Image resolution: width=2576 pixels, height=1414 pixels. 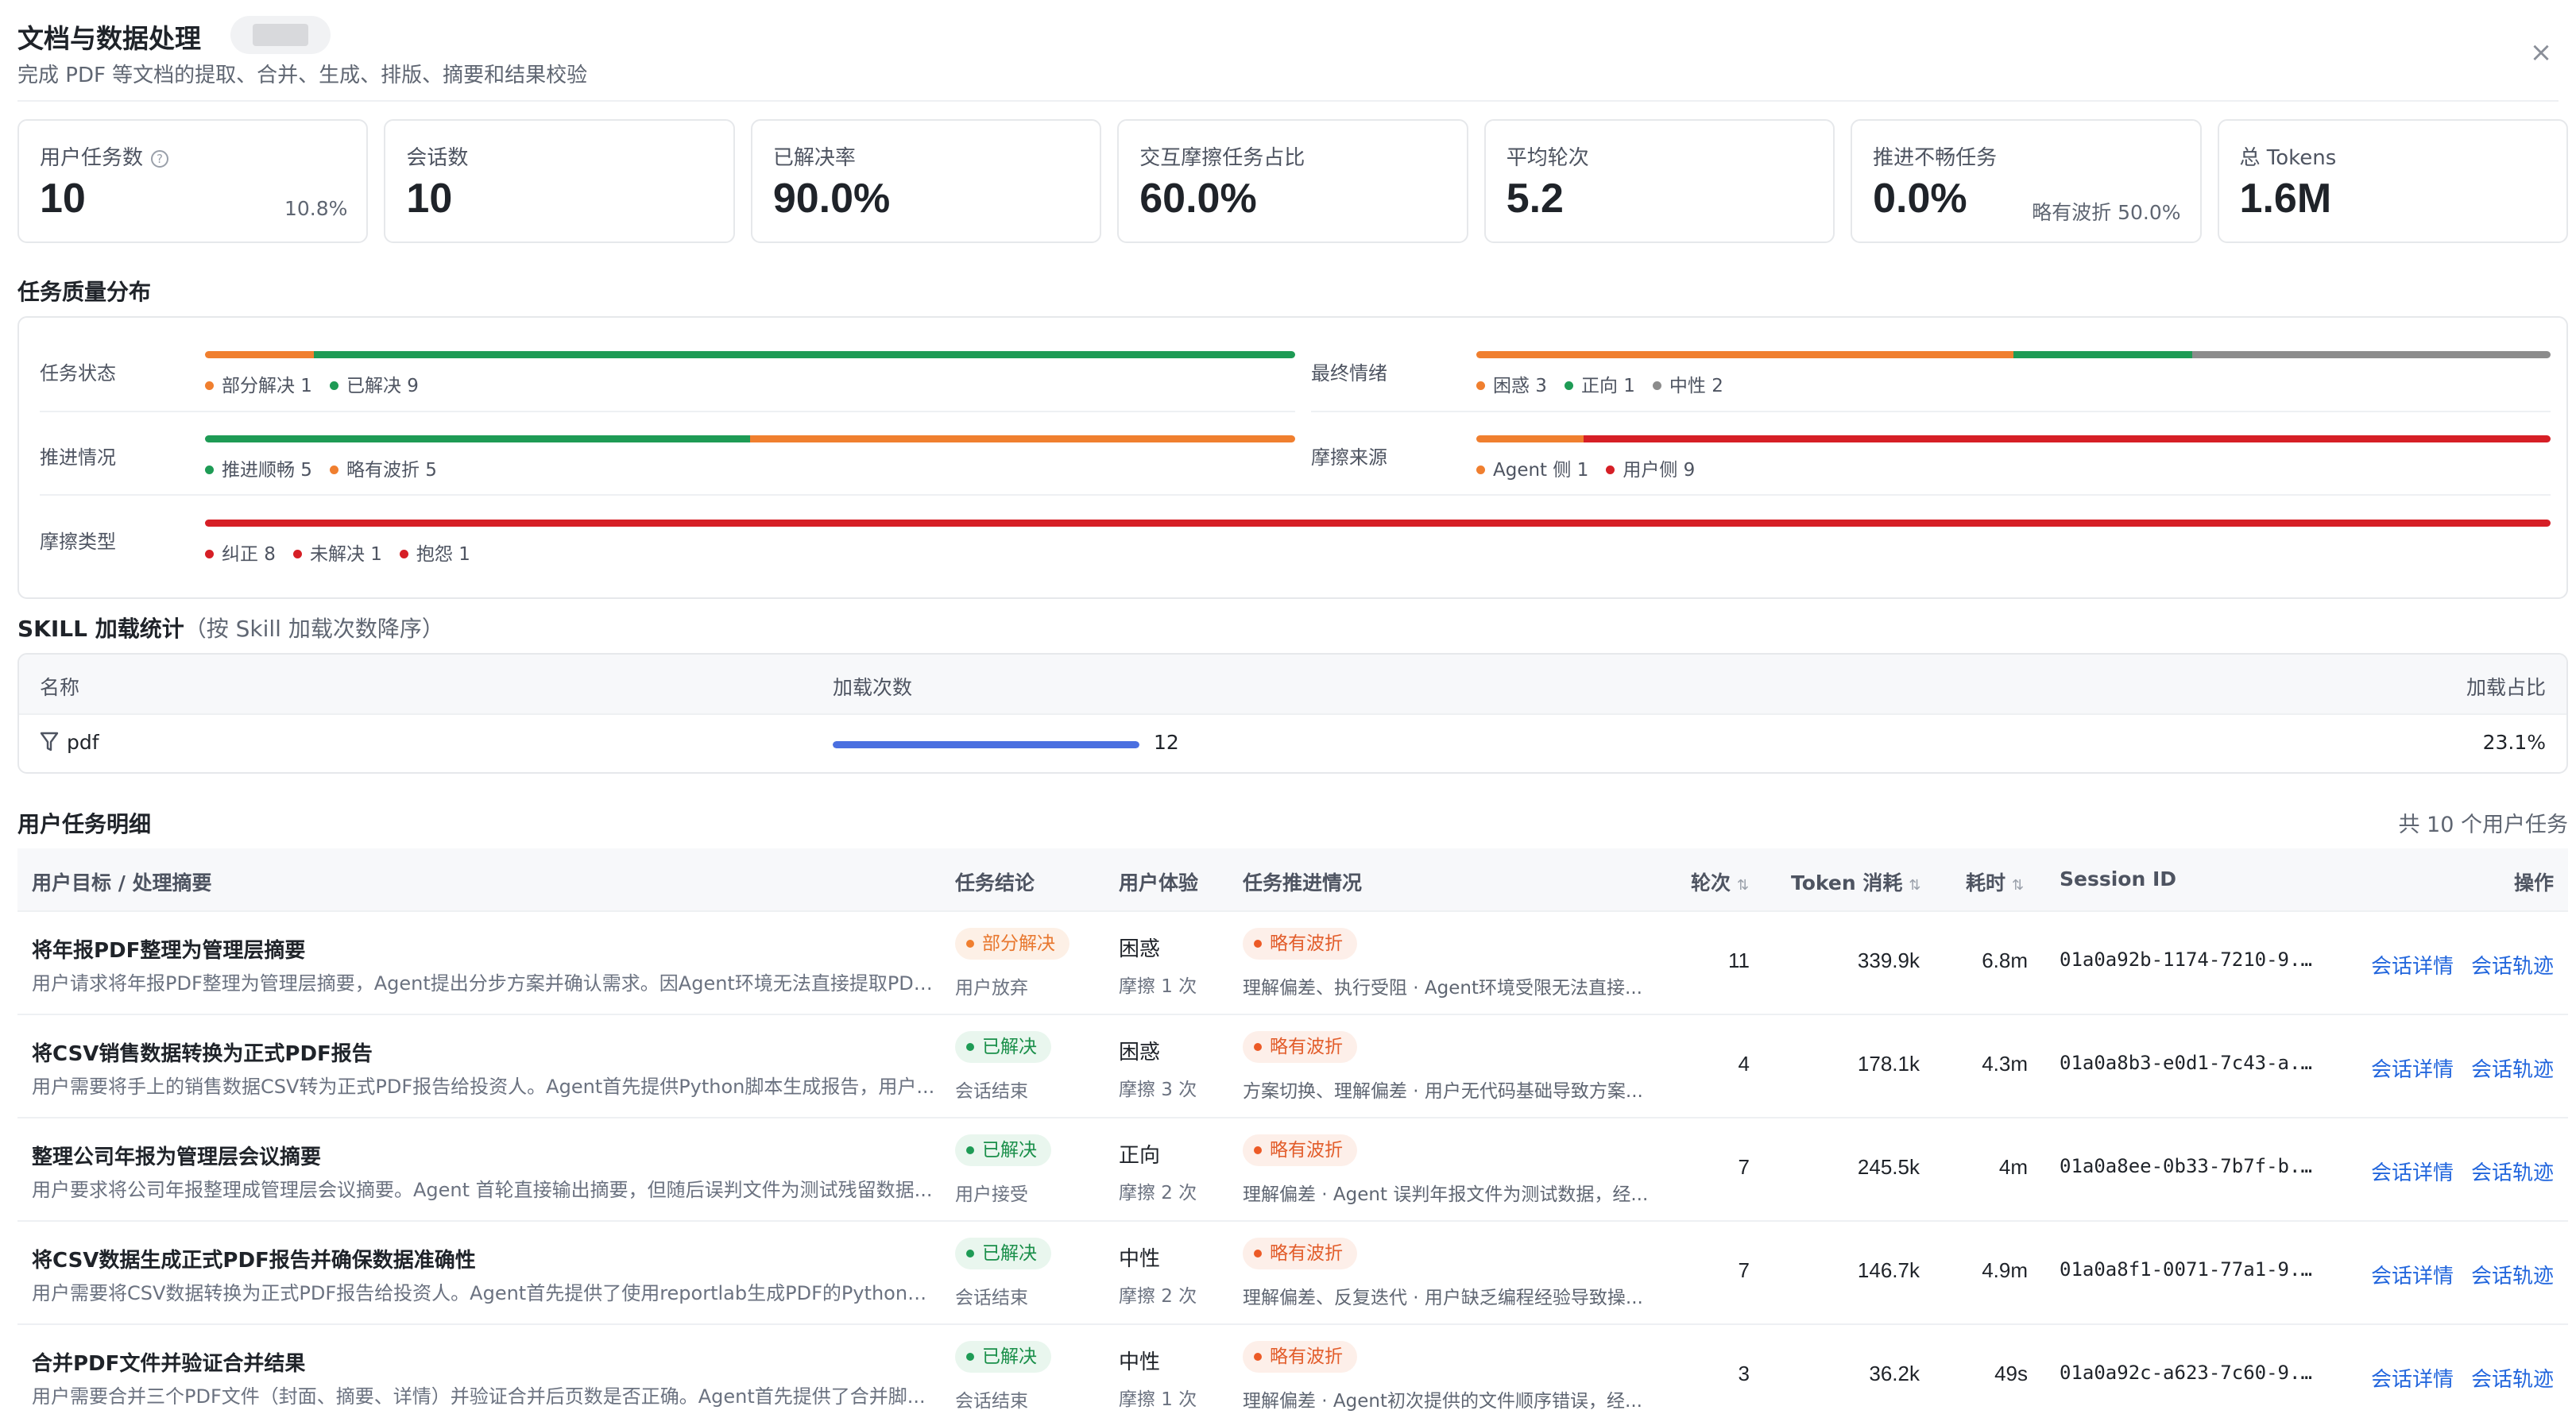 I want to click on filter-icon, so click(x=51, y=743).